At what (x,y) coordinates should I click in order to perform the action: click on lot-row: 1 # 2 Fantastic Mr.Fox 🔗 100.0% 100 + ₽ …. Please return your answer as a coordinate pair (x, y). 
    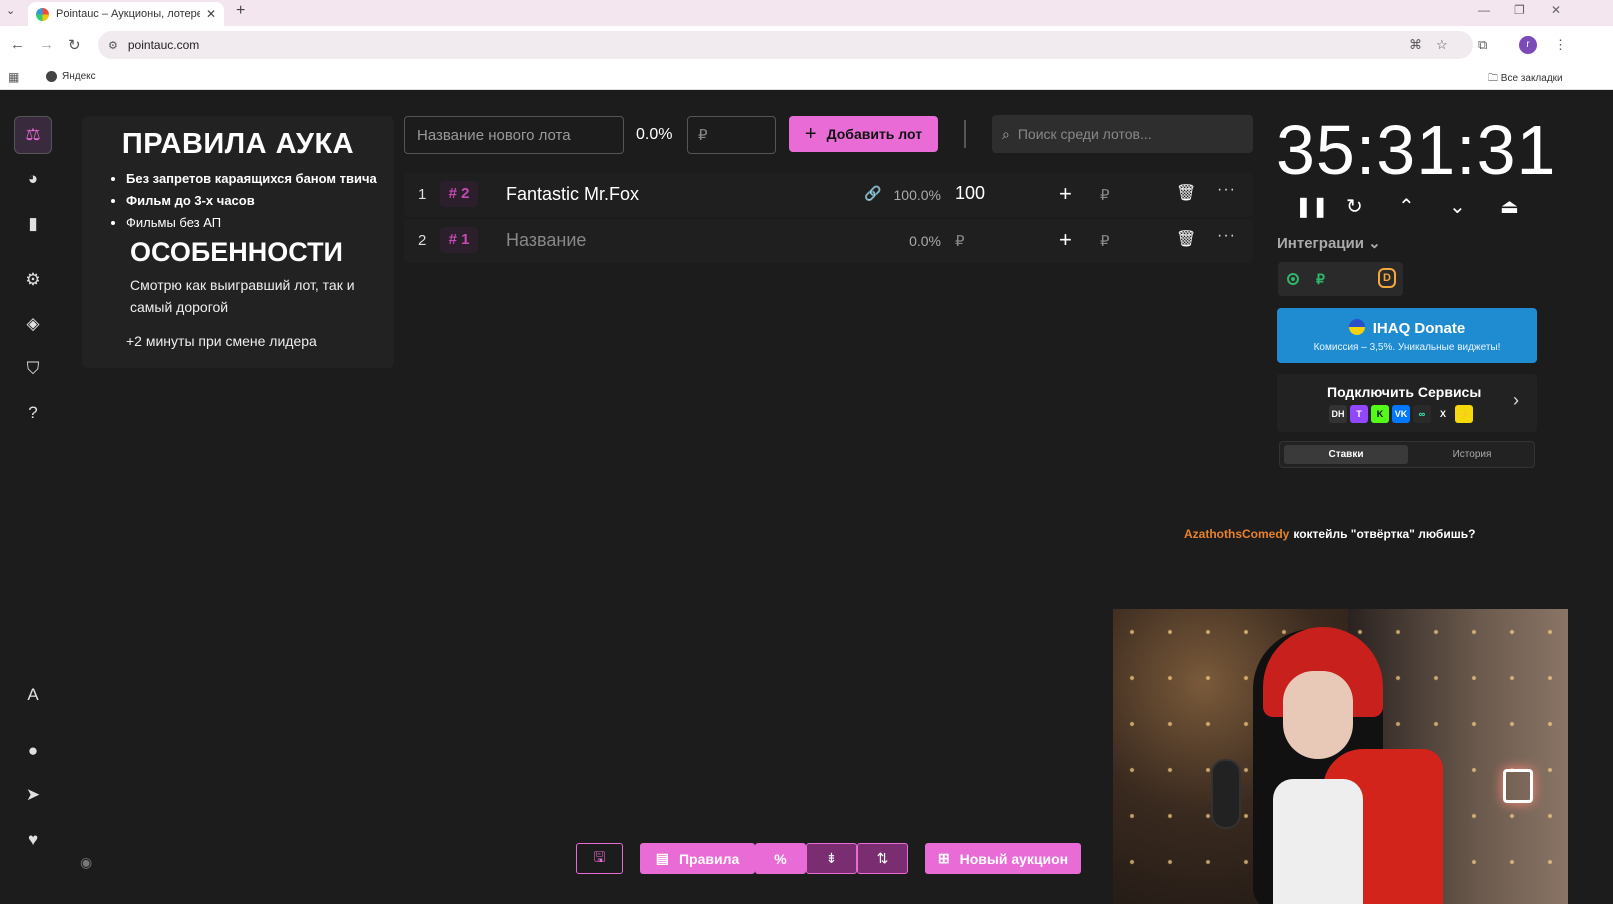
    Looking at the image, I should click on (828, 195).